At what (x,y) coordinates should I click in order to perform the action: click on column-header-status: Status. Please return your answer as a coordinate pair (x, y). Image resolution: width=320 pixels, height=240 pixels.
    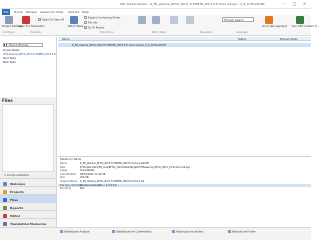
    Looking at the image, I should click on (242, 39).